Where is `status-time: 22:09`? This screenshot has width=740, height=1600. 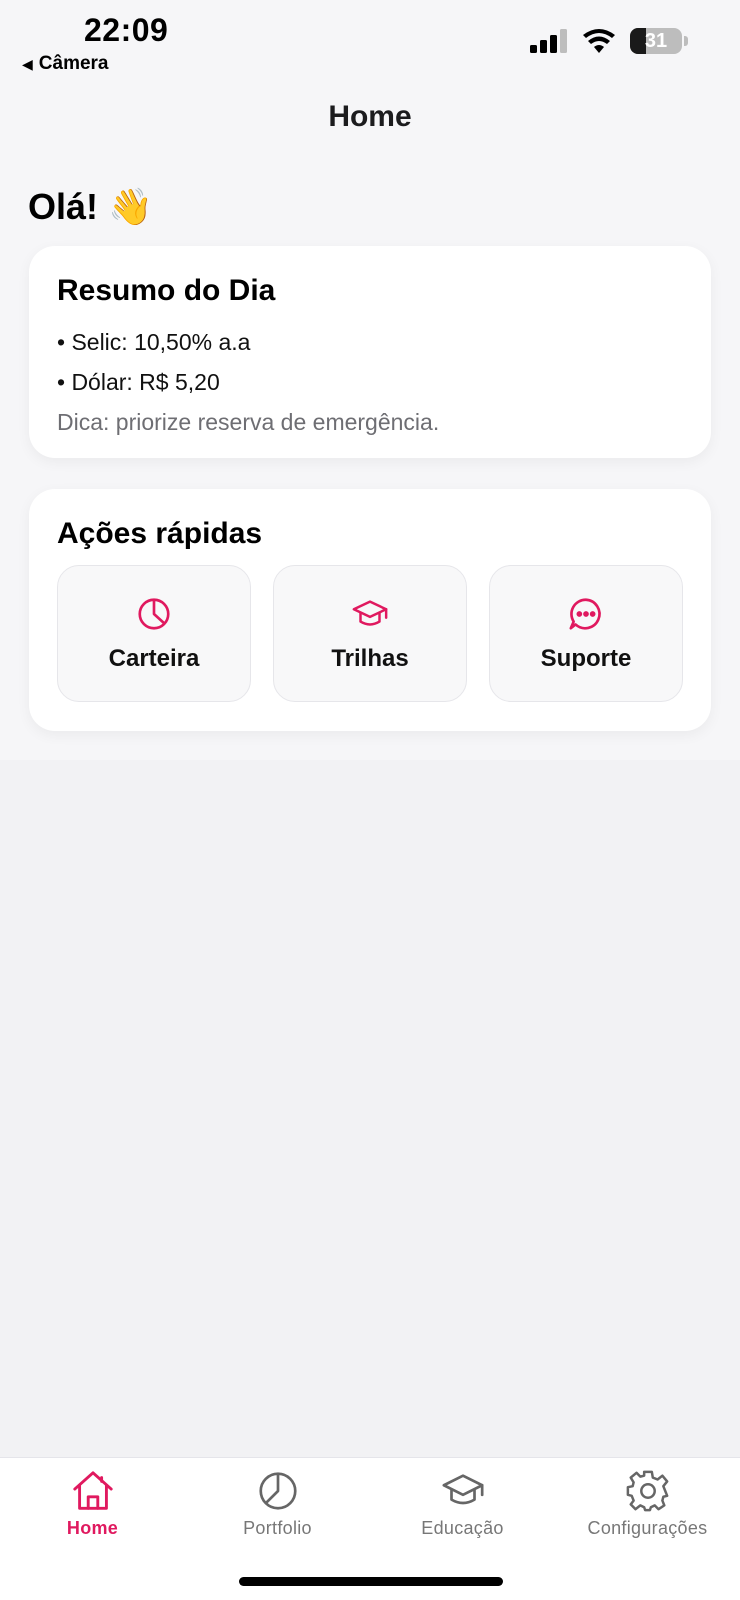 status-time: 22:09 is located at coordinates (126, 30).